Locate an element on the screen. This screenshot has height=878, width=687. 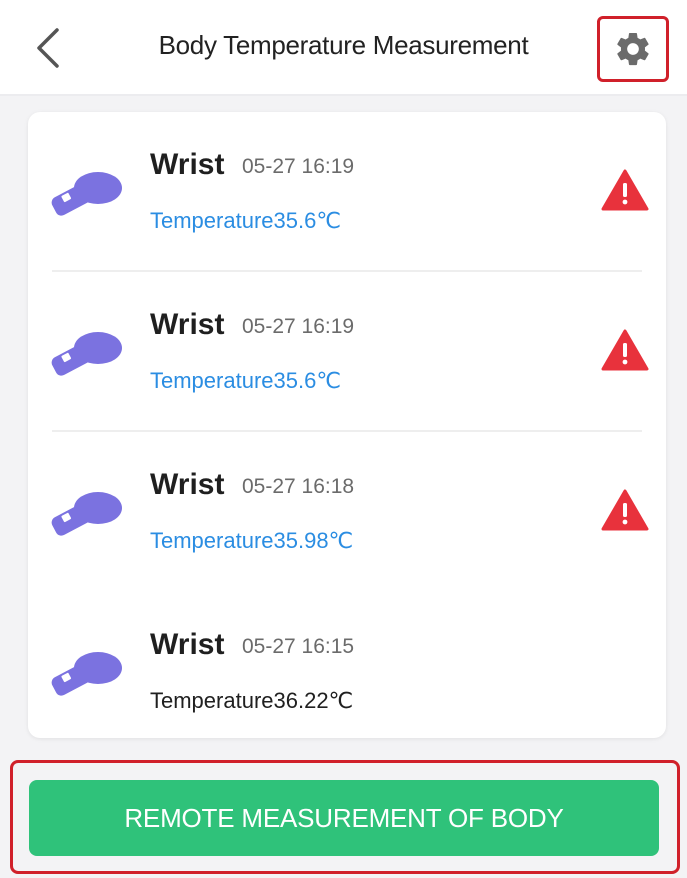
remote-measurement-area: REMOTE MEASUREMENT OF BODY is located at coordinates (345, 817).